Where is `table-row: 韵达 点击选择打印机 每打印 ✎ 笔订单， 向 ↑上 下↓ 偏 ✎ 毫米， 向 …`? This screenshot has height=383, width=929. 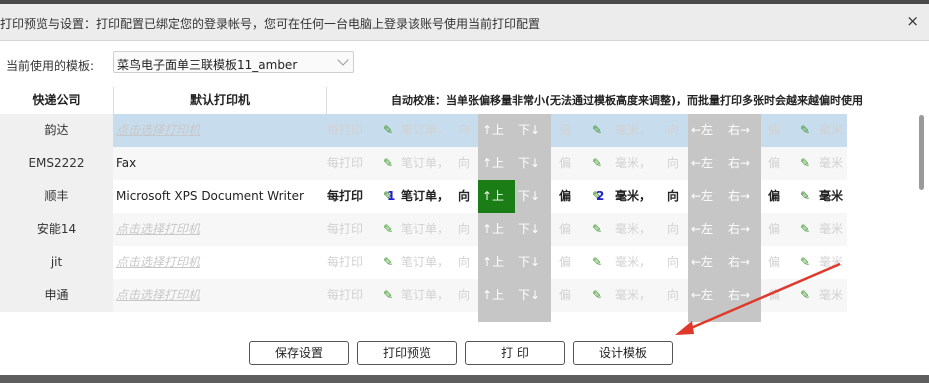
table-row: 韵达 点击选择打印机 每打印 ✎ 笔订单， 向 ↑上 下↓ 偏 ✎ 毫米， 向 … is located at coordinates (464, 130).